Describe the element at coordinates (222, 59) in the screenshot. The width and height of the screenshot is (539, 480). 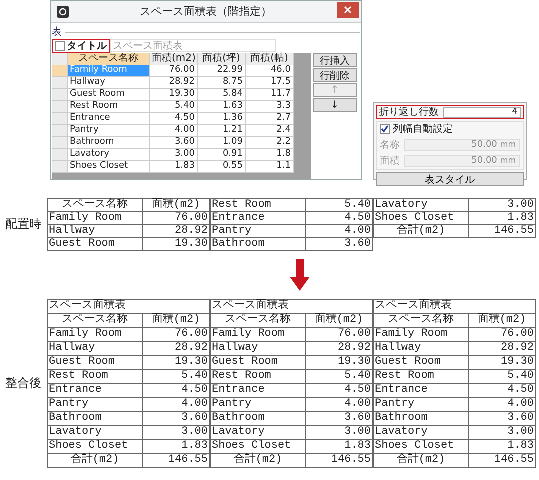
I see `column-header: 面積(坪)` at that location.